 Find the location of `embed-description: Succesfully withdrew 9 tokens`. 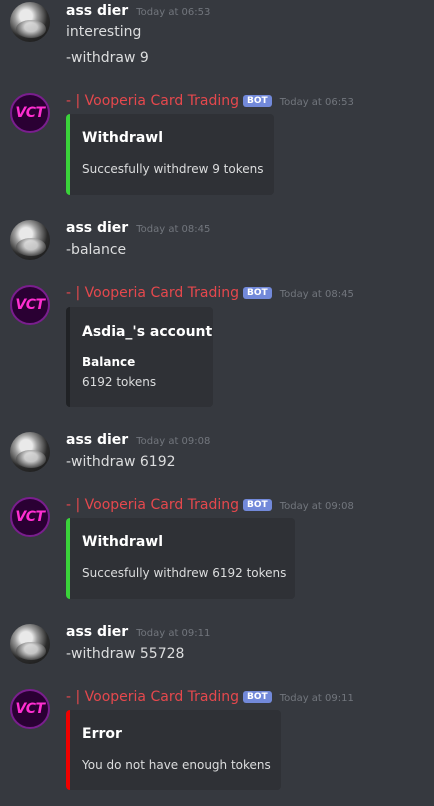

embed-description: Succesfully withdrew 9 tokens is located at coordinates (173, 169).